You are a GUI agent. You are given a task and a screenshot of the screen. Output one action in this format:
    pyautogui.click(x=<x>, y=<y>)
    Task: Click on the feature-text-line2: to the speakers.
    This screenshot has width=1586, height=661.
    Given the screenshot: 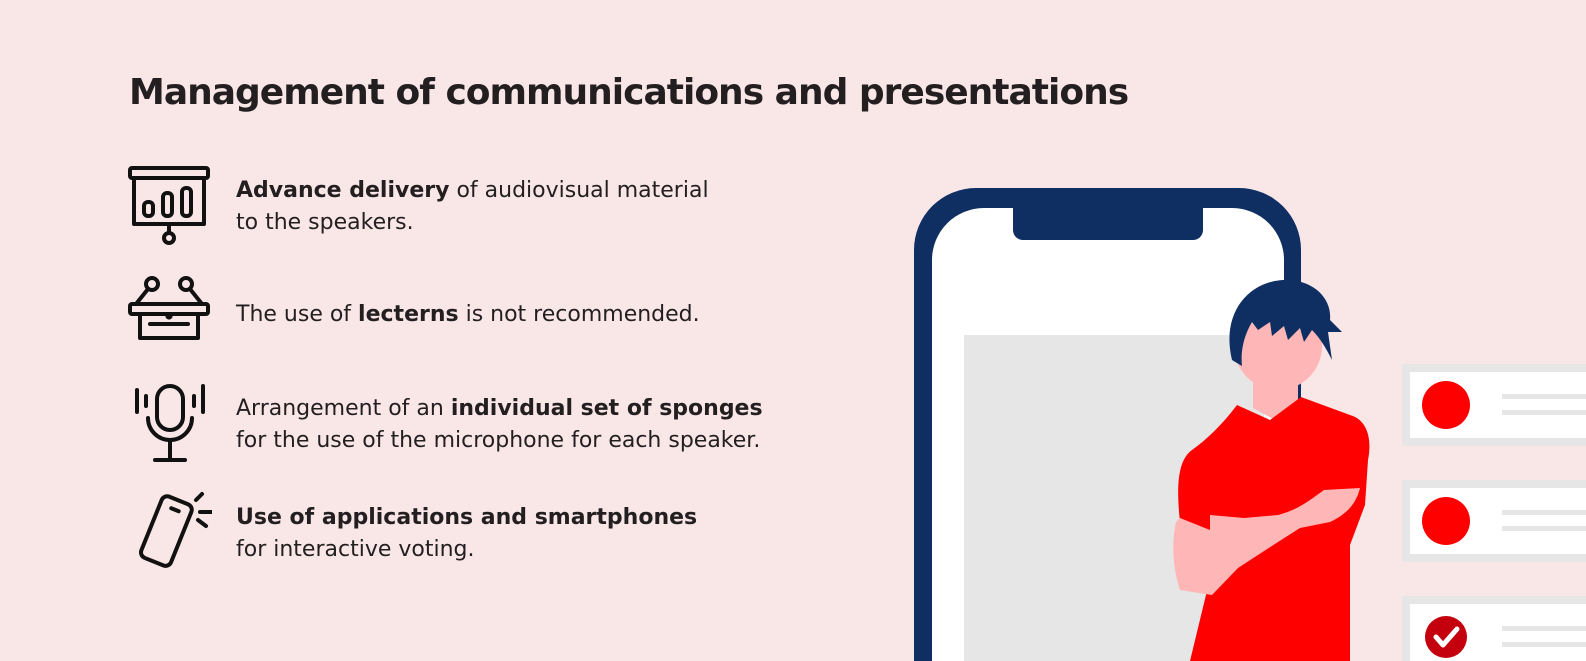 What is the action you would take?
    pyautogui.click(x=325, y=222)
    